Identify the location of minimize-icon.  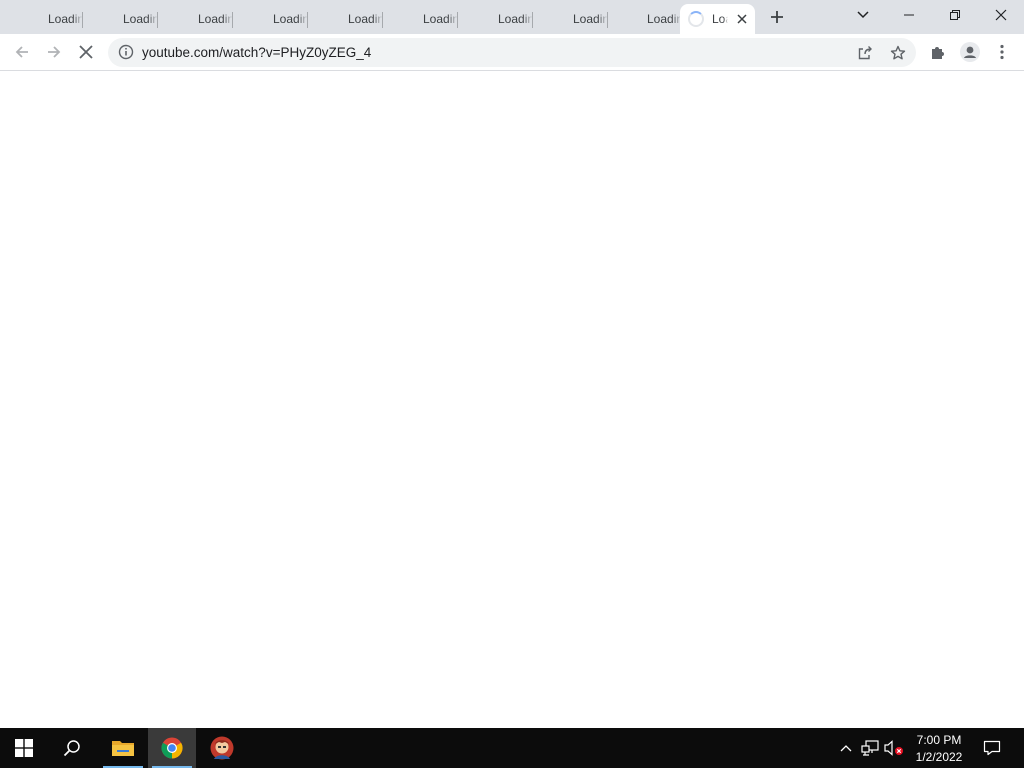
(909, 15).